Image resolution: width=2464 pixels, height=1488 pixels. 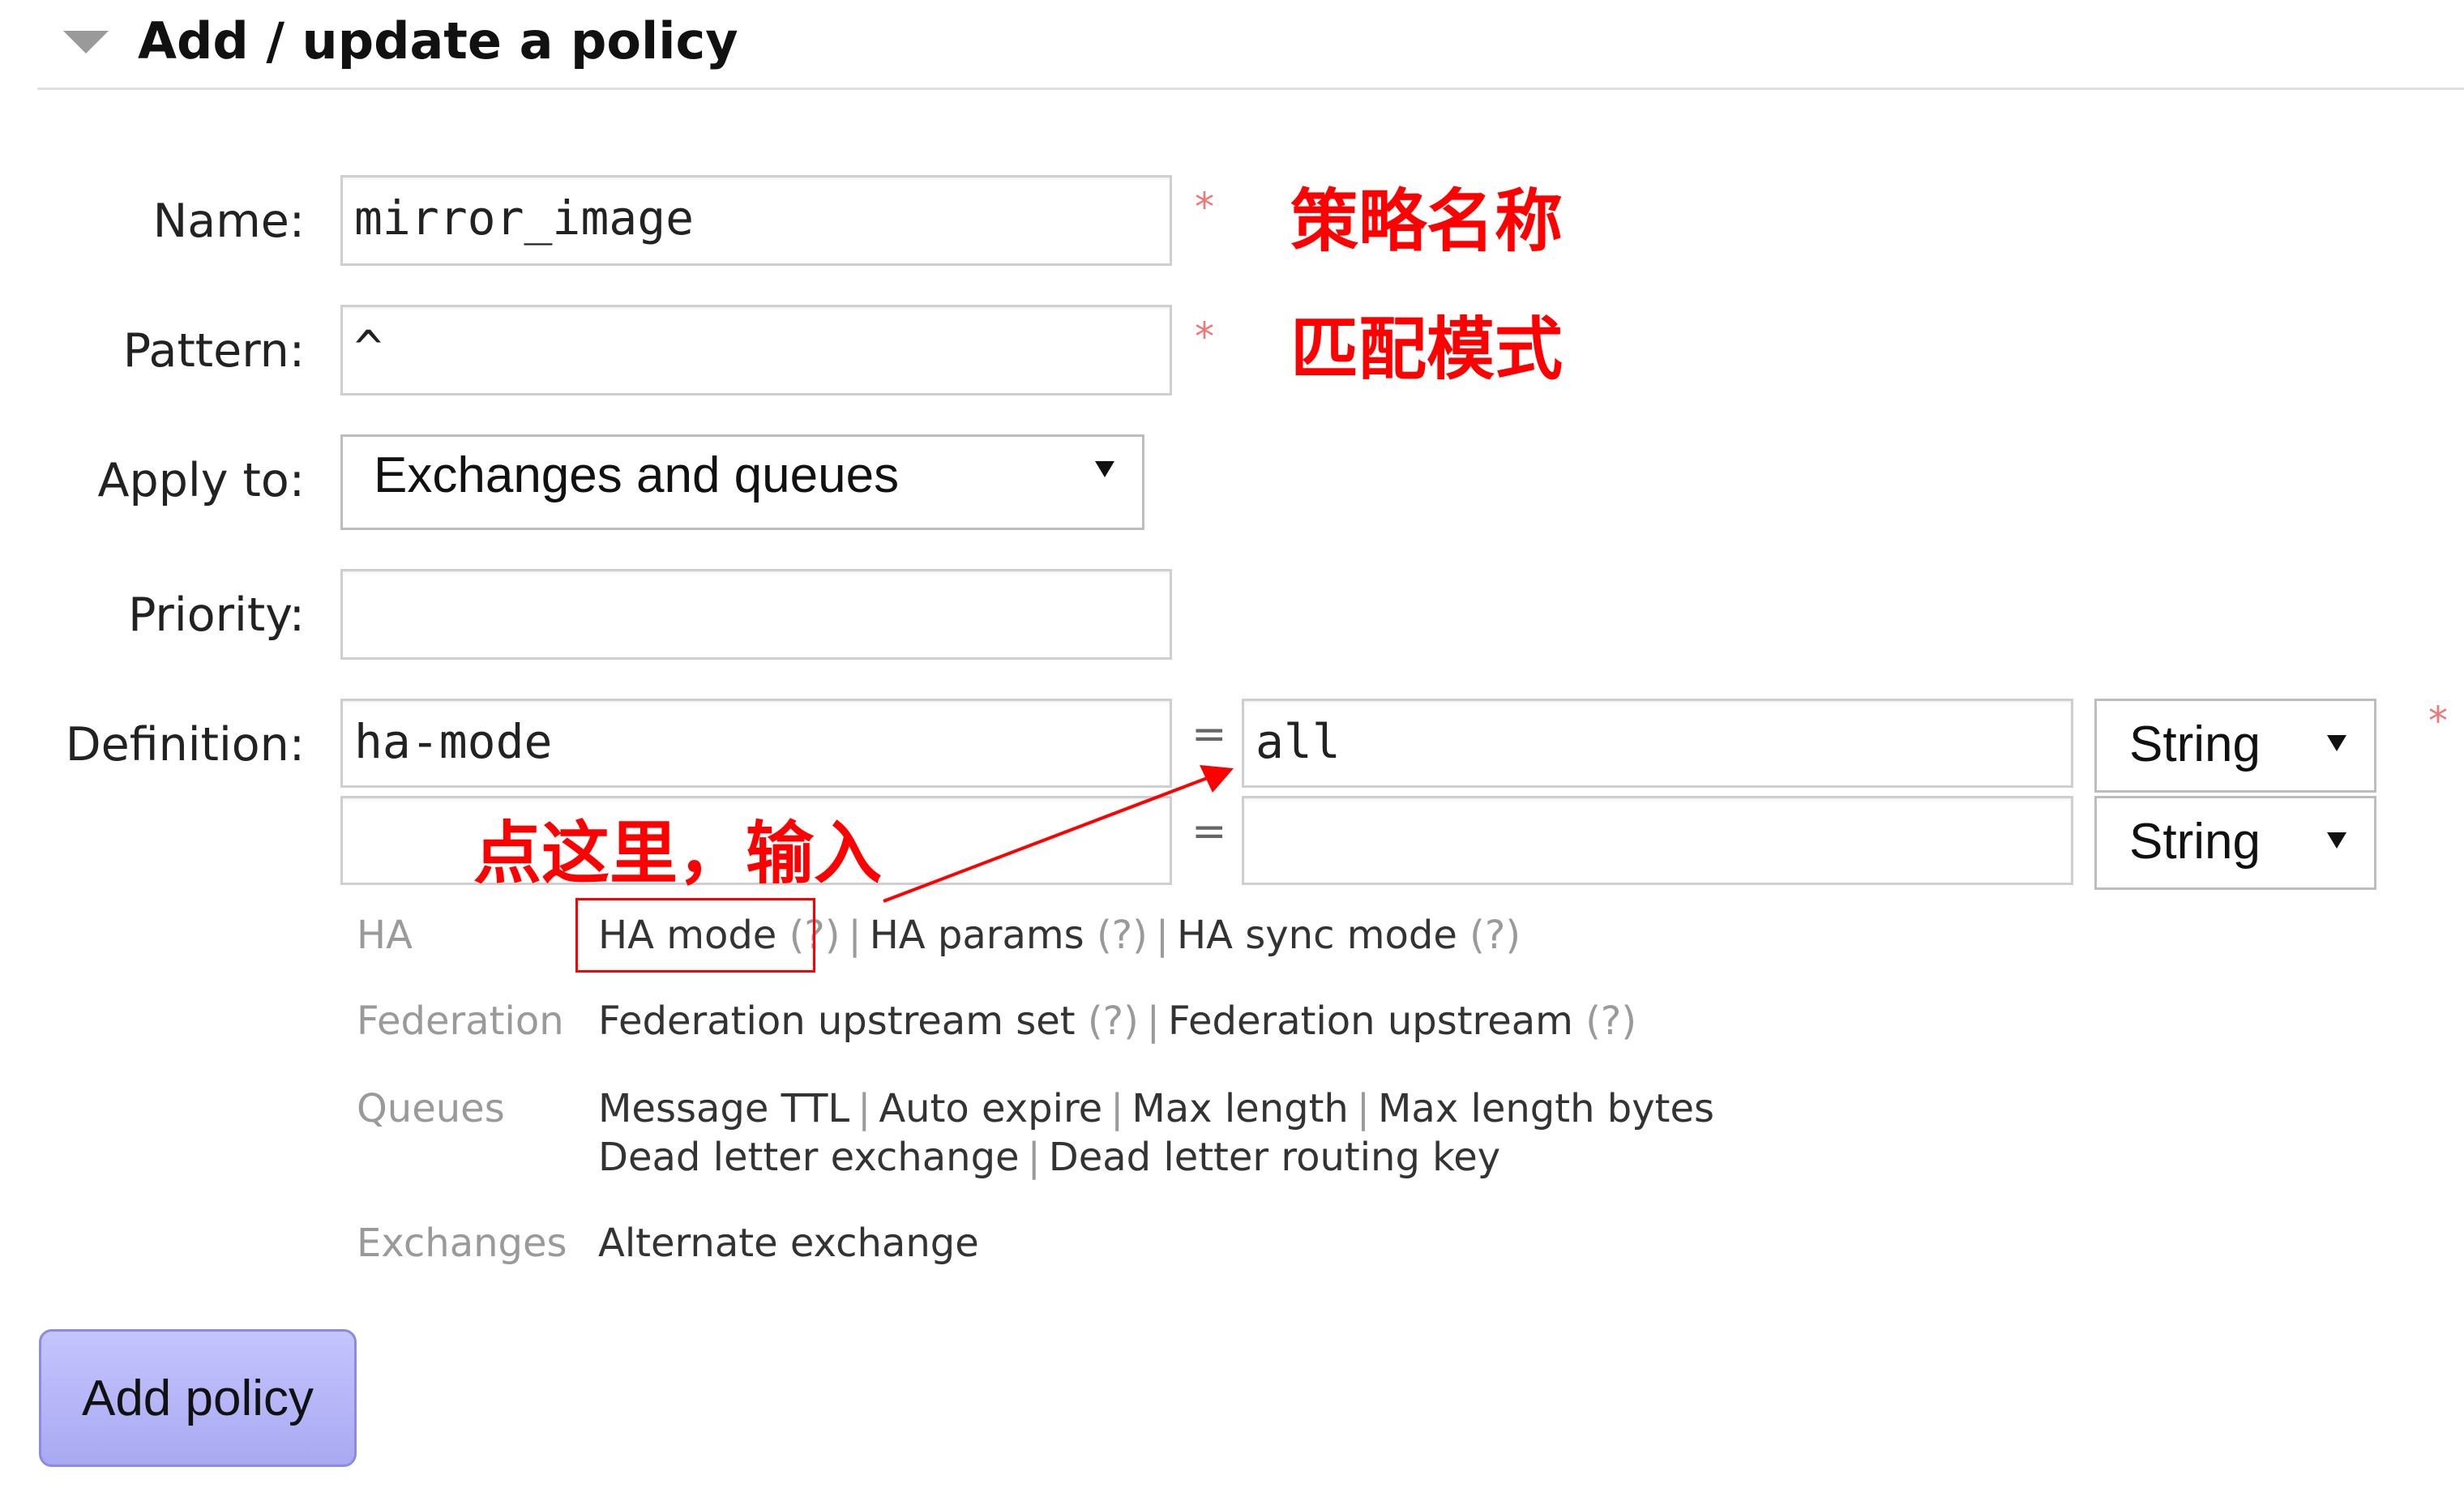 What do you see at coordinates (1546, 1108) in the screenshot?
I see `max-length-bytes-link: Max length bytes` at bounding box center [1546, 1108].